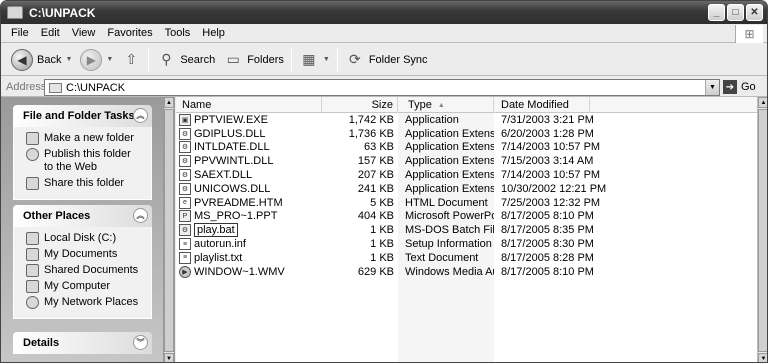  Describe the element at coordinates (748, 87) in the screenshot. I see `go-label: Go` at that location.